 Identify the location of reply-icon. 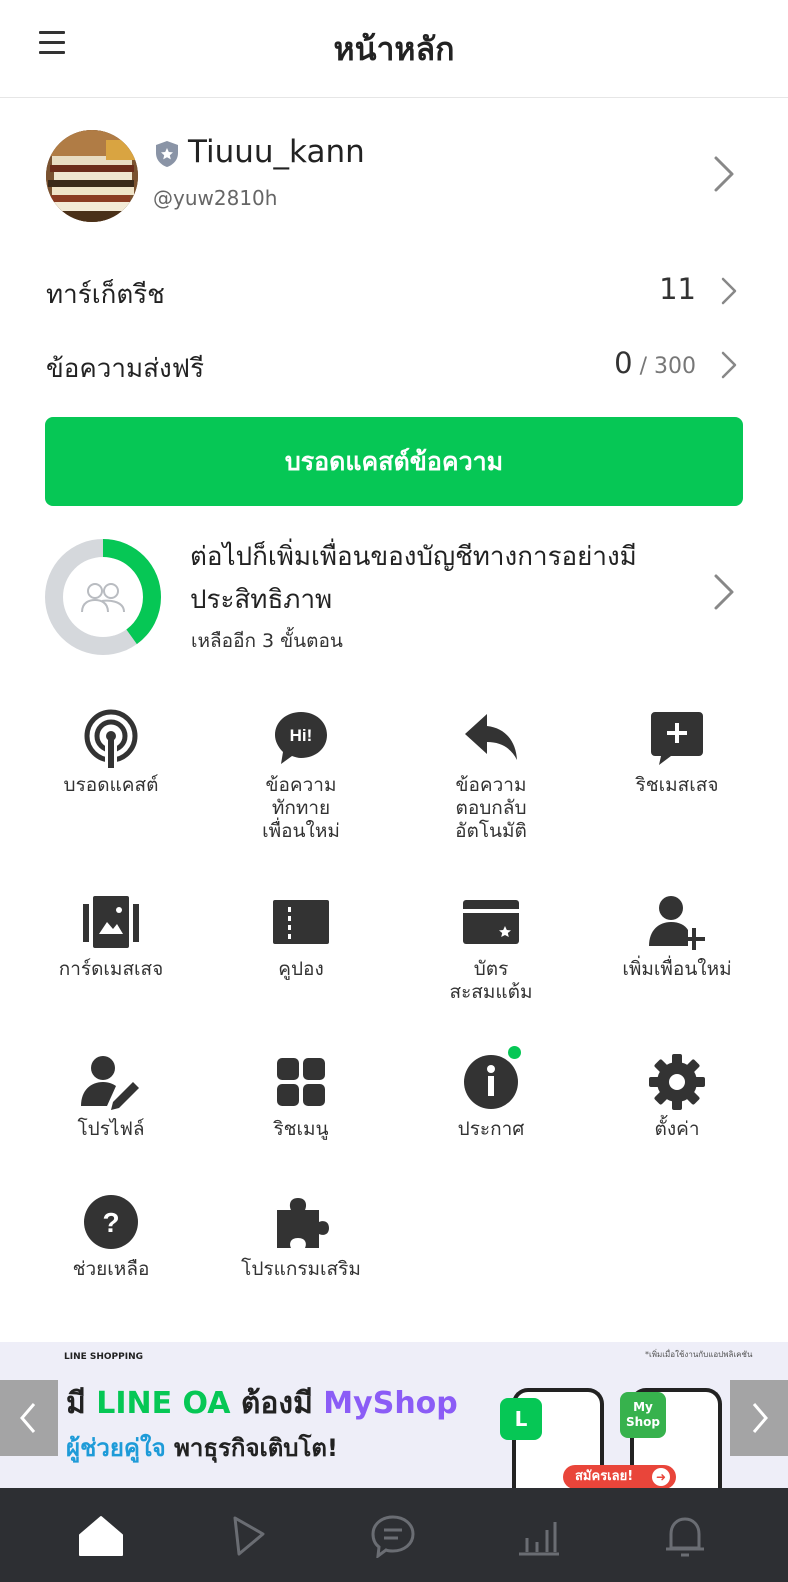
(491, 737).